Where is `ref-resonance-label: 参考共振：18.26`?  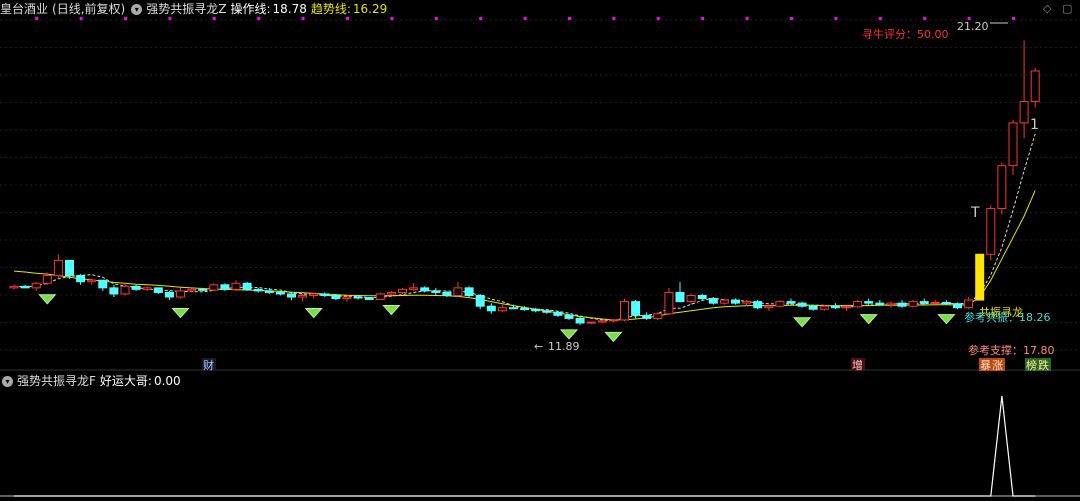 ref-resonance-label: 参考共振：18.26 is located at coordinates (1007, 317).